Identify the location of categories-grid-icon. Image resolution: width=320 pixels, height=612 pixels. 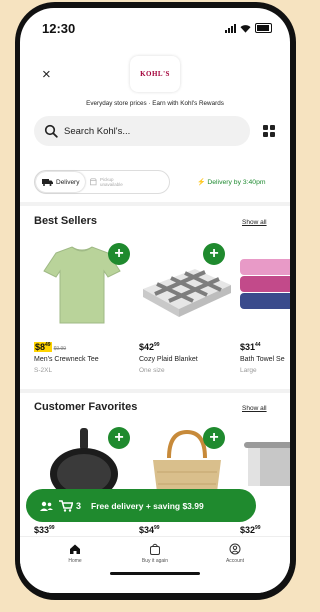
(269, 131).